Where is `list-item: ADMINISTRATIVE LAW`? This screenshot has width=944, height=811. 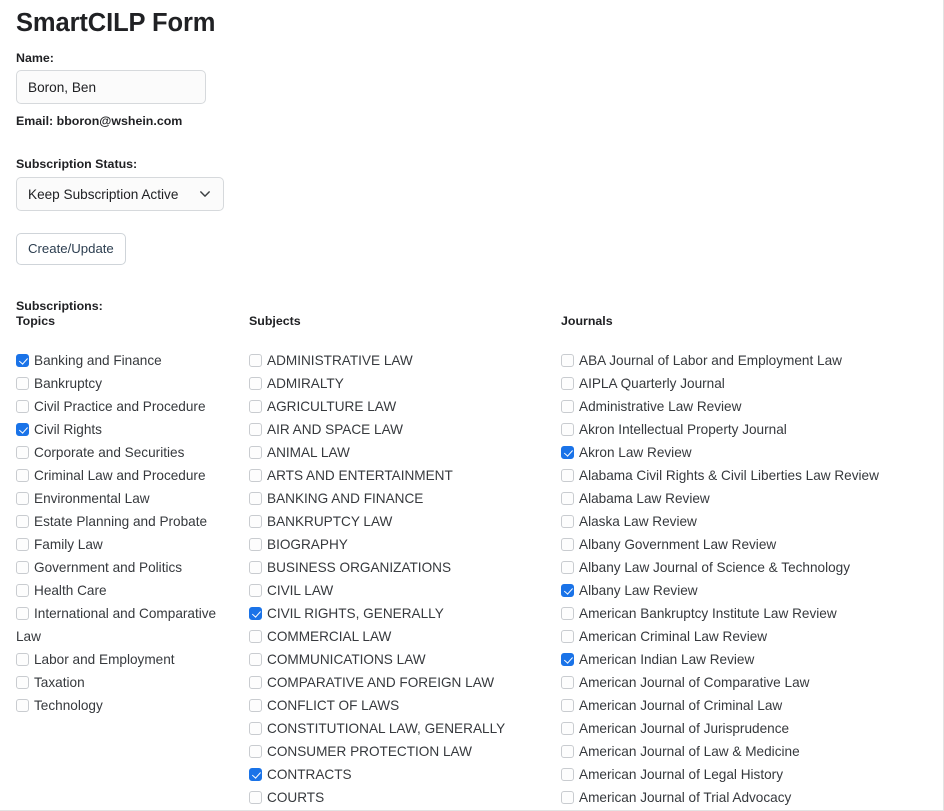 list-item: ADMINISTRATIVE LAW is located at coordinates (399, 360).